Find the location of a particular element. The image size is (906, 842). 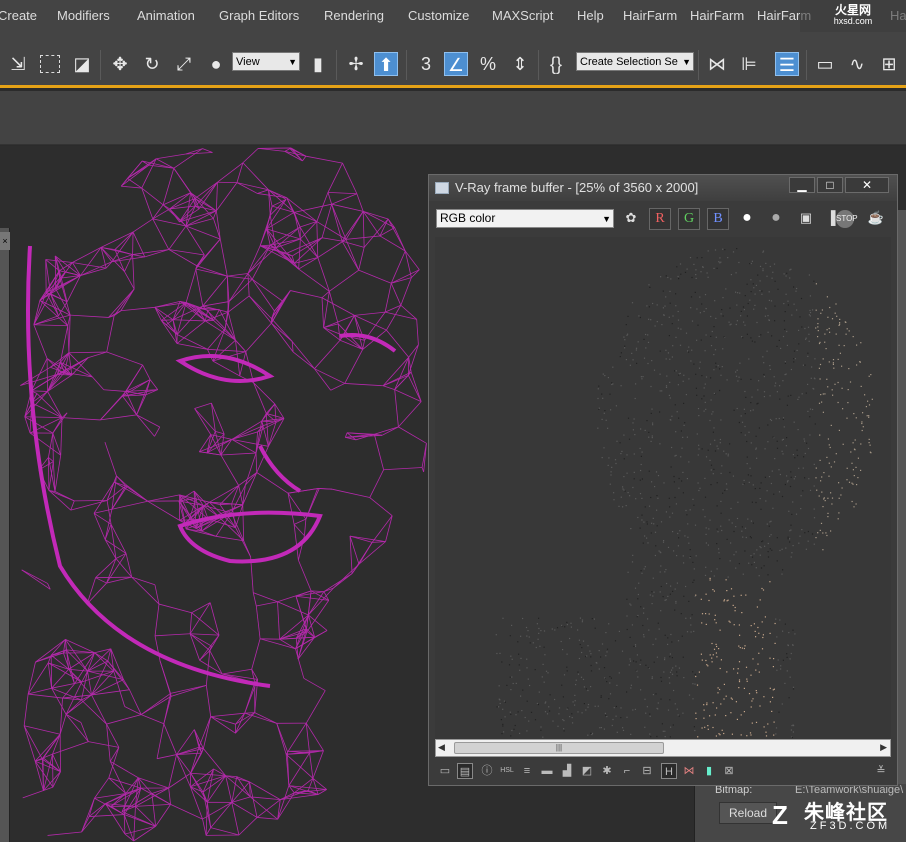

menu-hairfarm-2: HairFarm is located at coordinates (717, 15).